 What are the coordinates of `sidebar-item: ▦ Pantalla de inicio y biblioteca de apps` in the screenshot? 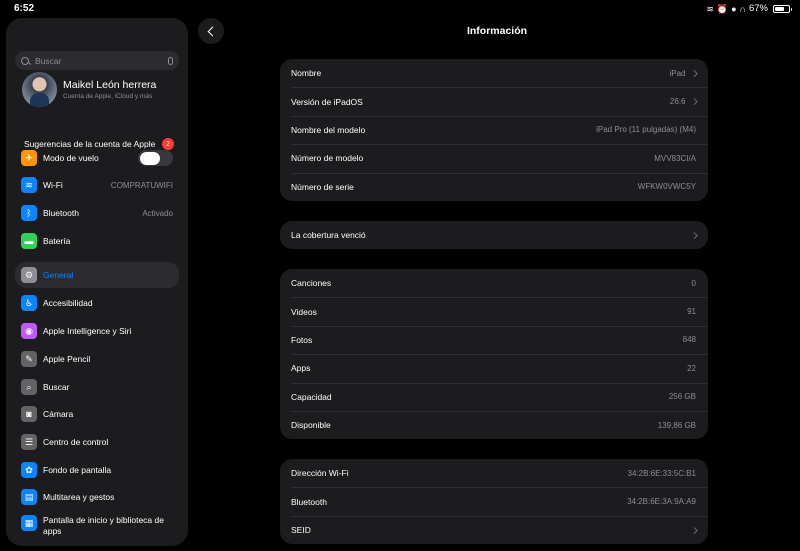 It's located at (97, 528).